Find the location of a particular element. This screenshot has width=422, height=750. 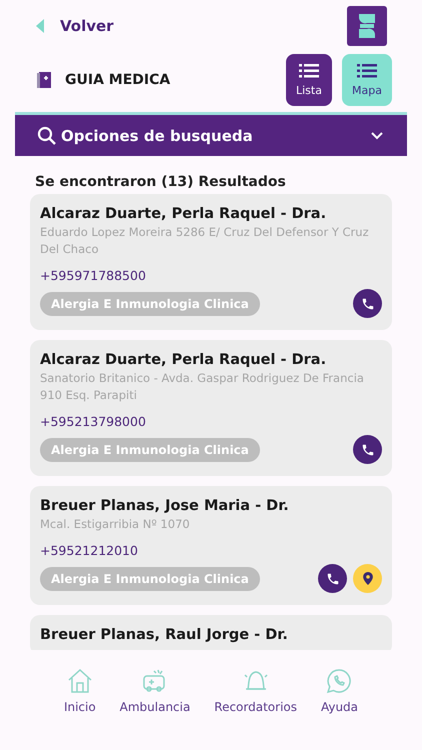

doctor-address: Sanatorio Britanico - Avda. Gaspar Rodriguez De Francia 910 Esq. Parapiti is located at coordinates (202, 387).